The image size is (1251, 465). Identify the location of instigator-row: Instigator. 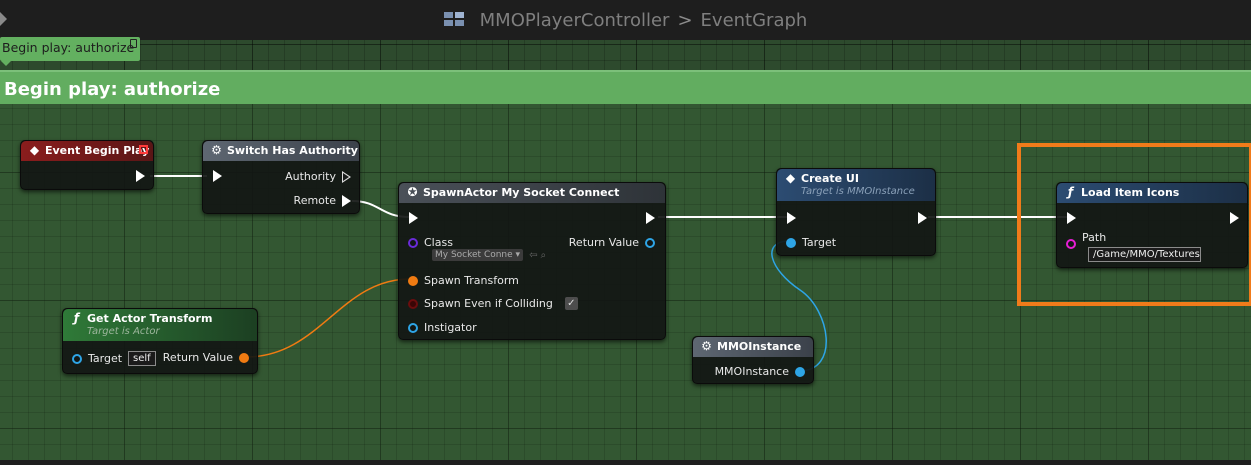
(442, 327).